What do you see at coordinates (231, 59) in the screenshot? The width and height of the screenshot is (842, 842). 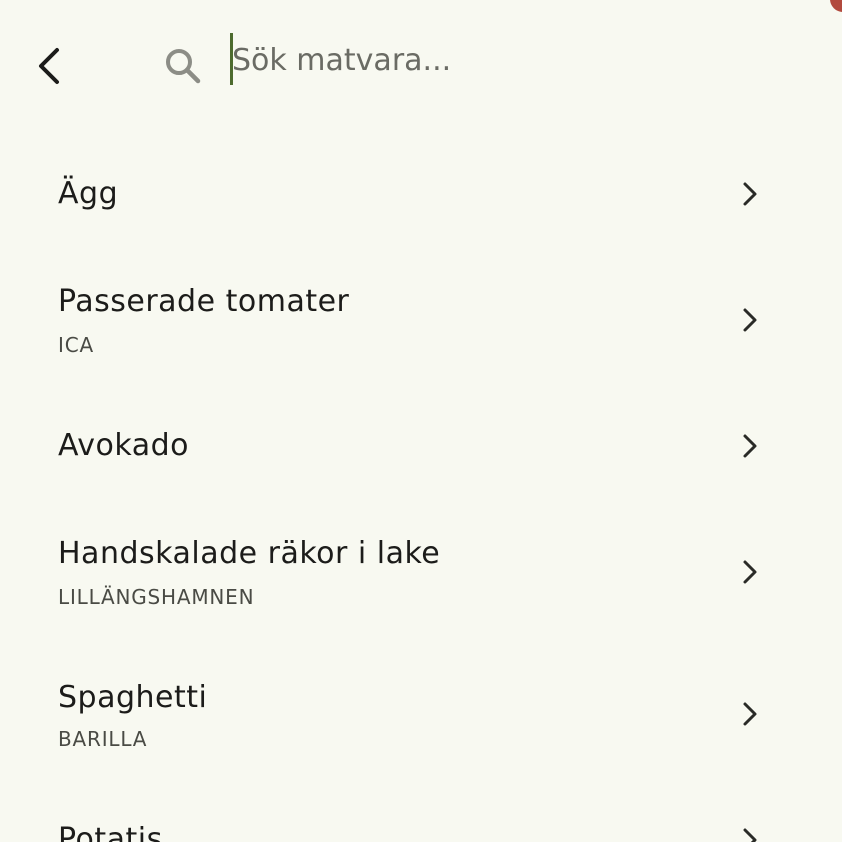 I see `text-caret` at bounding box center [231, 59].